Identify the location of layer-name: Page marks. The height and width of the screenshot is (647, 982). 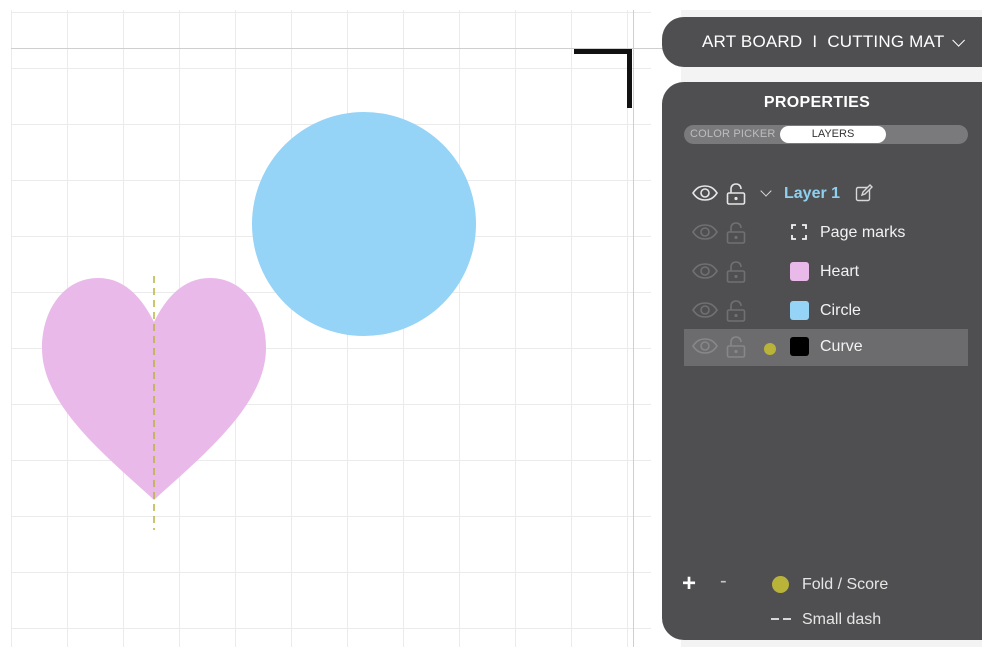
(863, 232).